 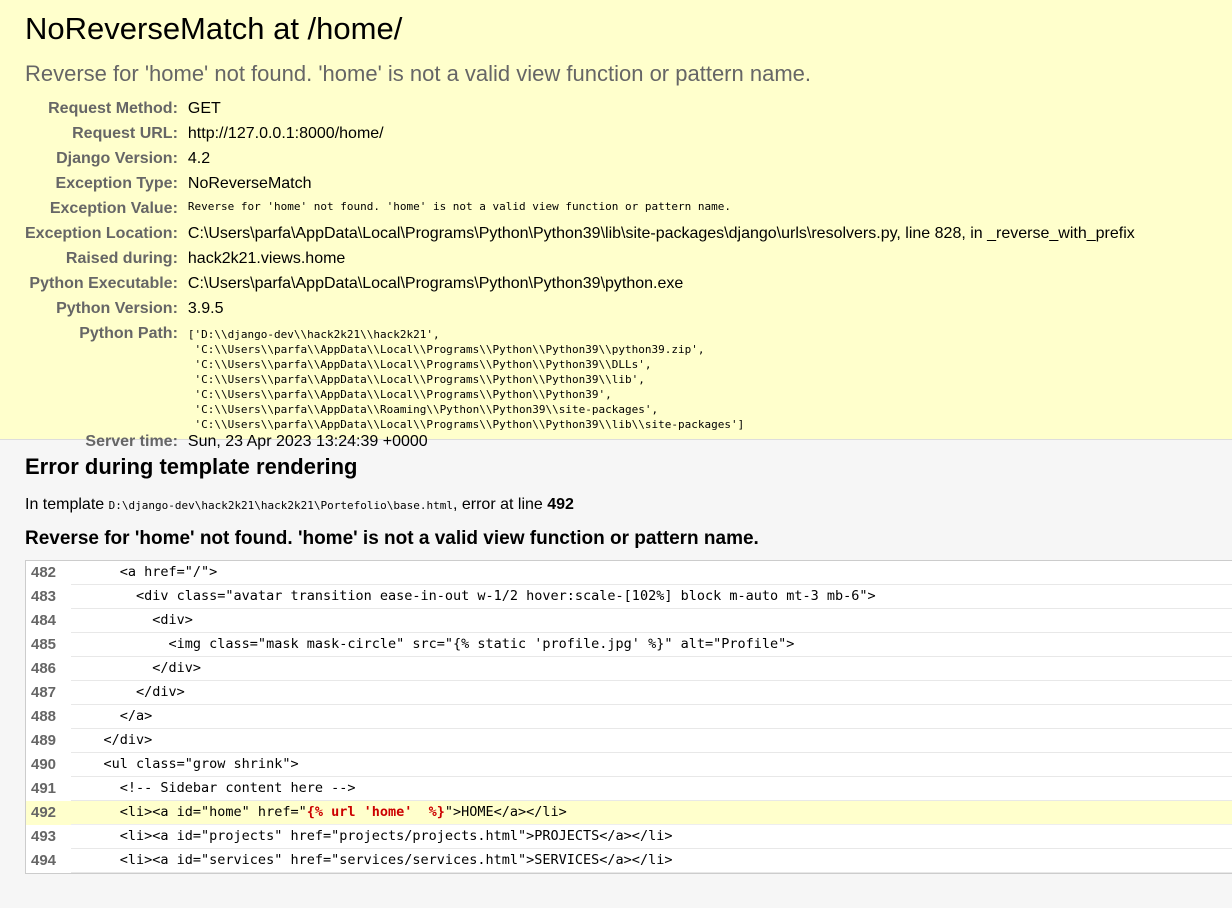 I want to click on meta-value: http://127.0.0.1:8000/home/, so click(x=285, y=133).